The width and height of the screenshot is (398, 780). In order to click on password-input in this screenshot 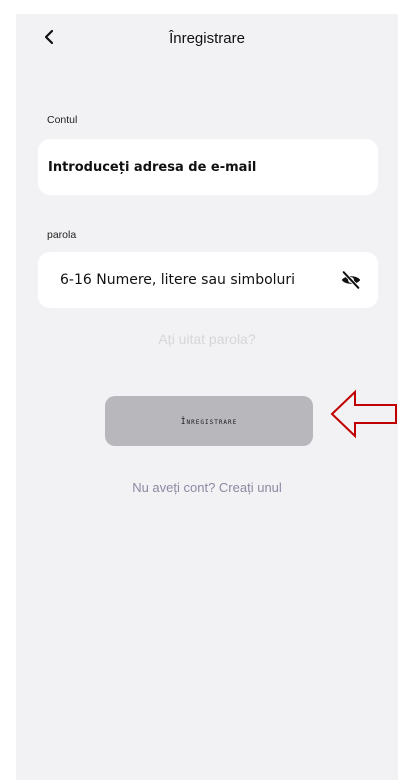, I will do `click(208, 280)`.